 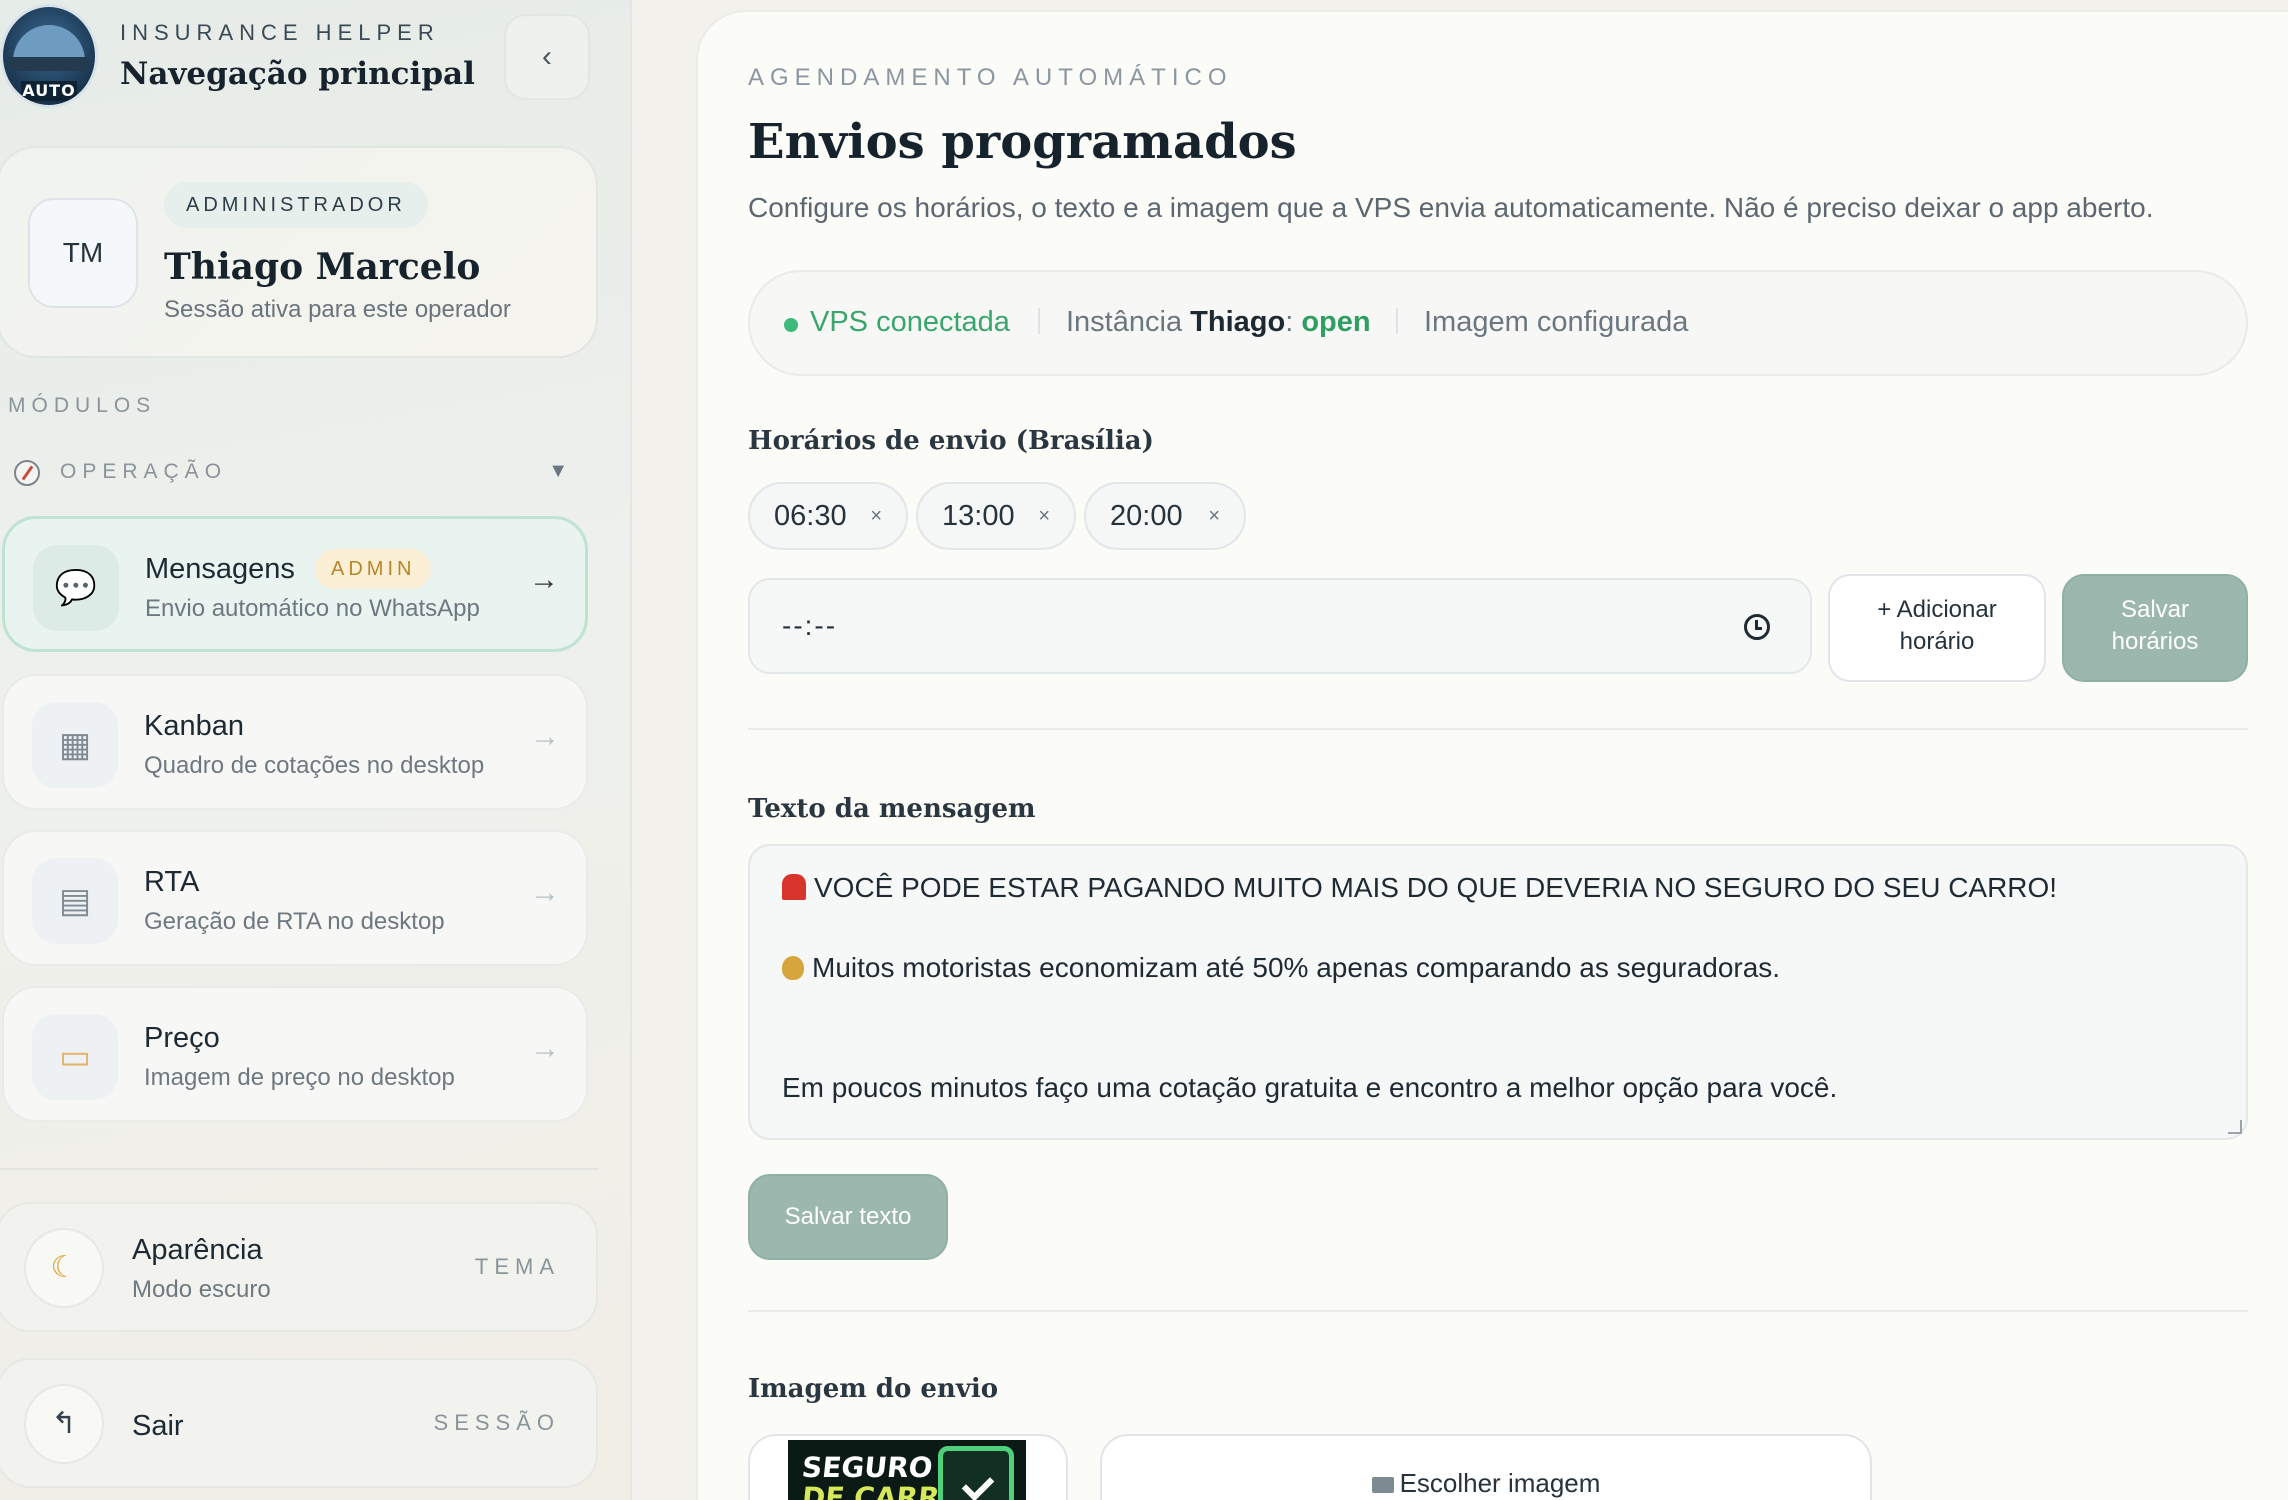 I want to click on sidebar-item-title: RTA, so click(x=172, y=882).